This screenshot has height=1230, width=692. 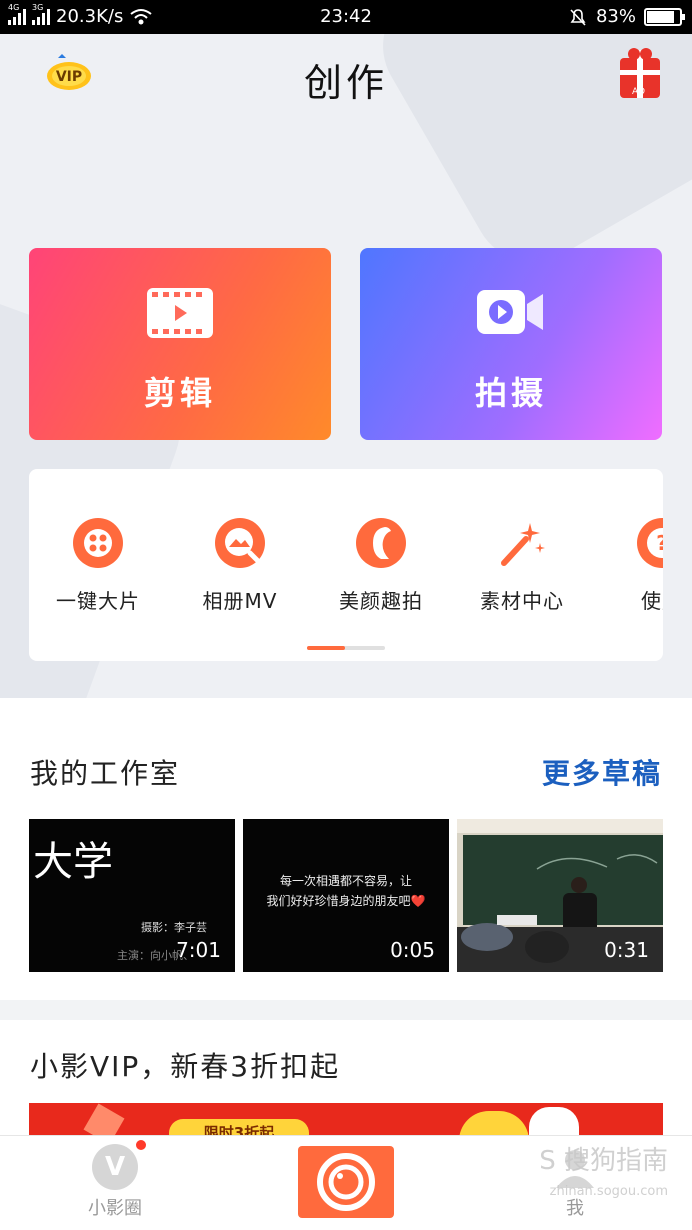 I want to click on pager-active, so click(x=326, y=648).